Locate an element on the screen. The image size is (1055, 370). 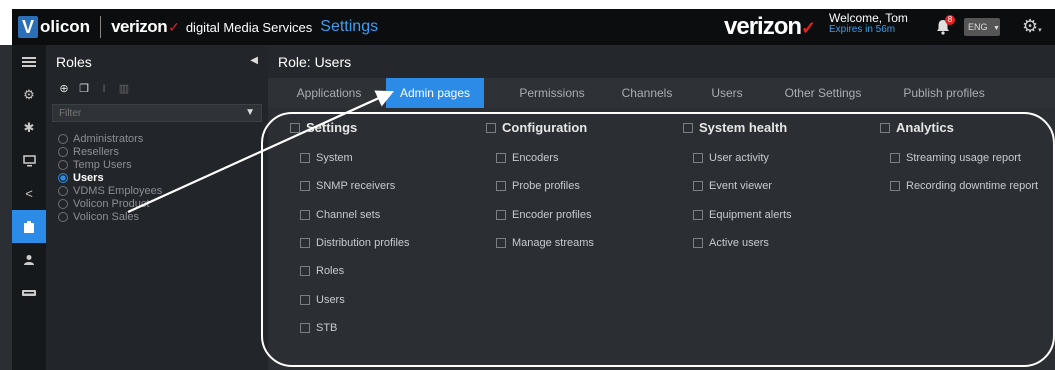
permission-checkbox: Active users is located at coordinates (731, 243).